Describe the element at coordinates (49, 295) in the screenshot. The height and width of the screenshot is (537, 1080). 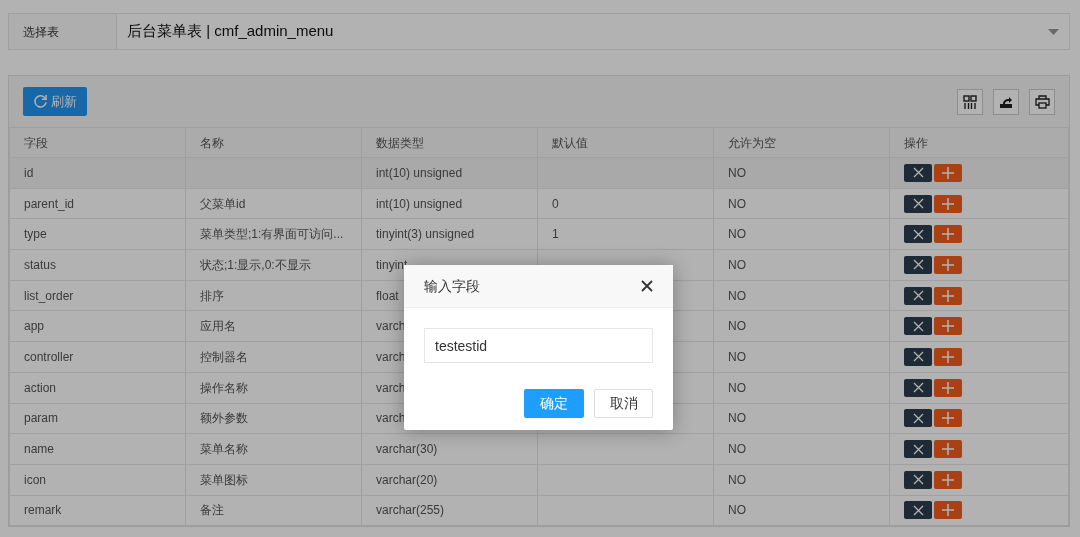
I see `table-cell: list_order` at that location.